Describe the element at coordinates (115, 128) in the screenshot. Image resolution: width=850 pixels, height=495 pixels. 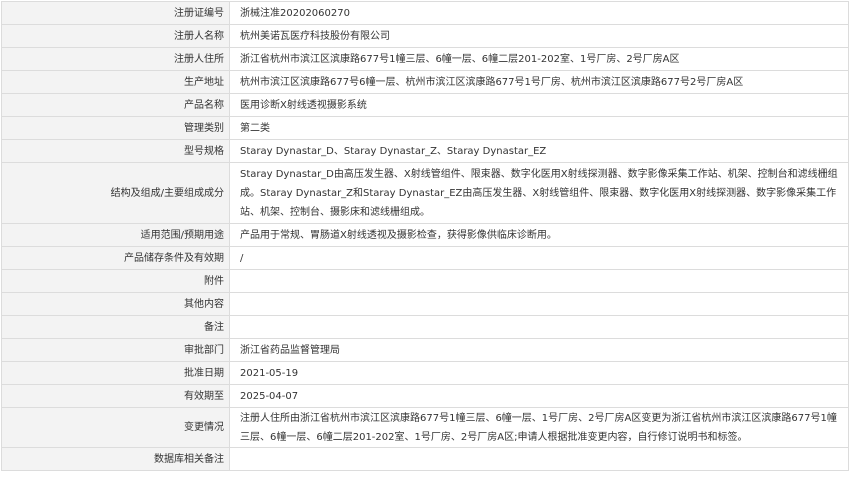
I see `field-label: 管理类别` at that location.